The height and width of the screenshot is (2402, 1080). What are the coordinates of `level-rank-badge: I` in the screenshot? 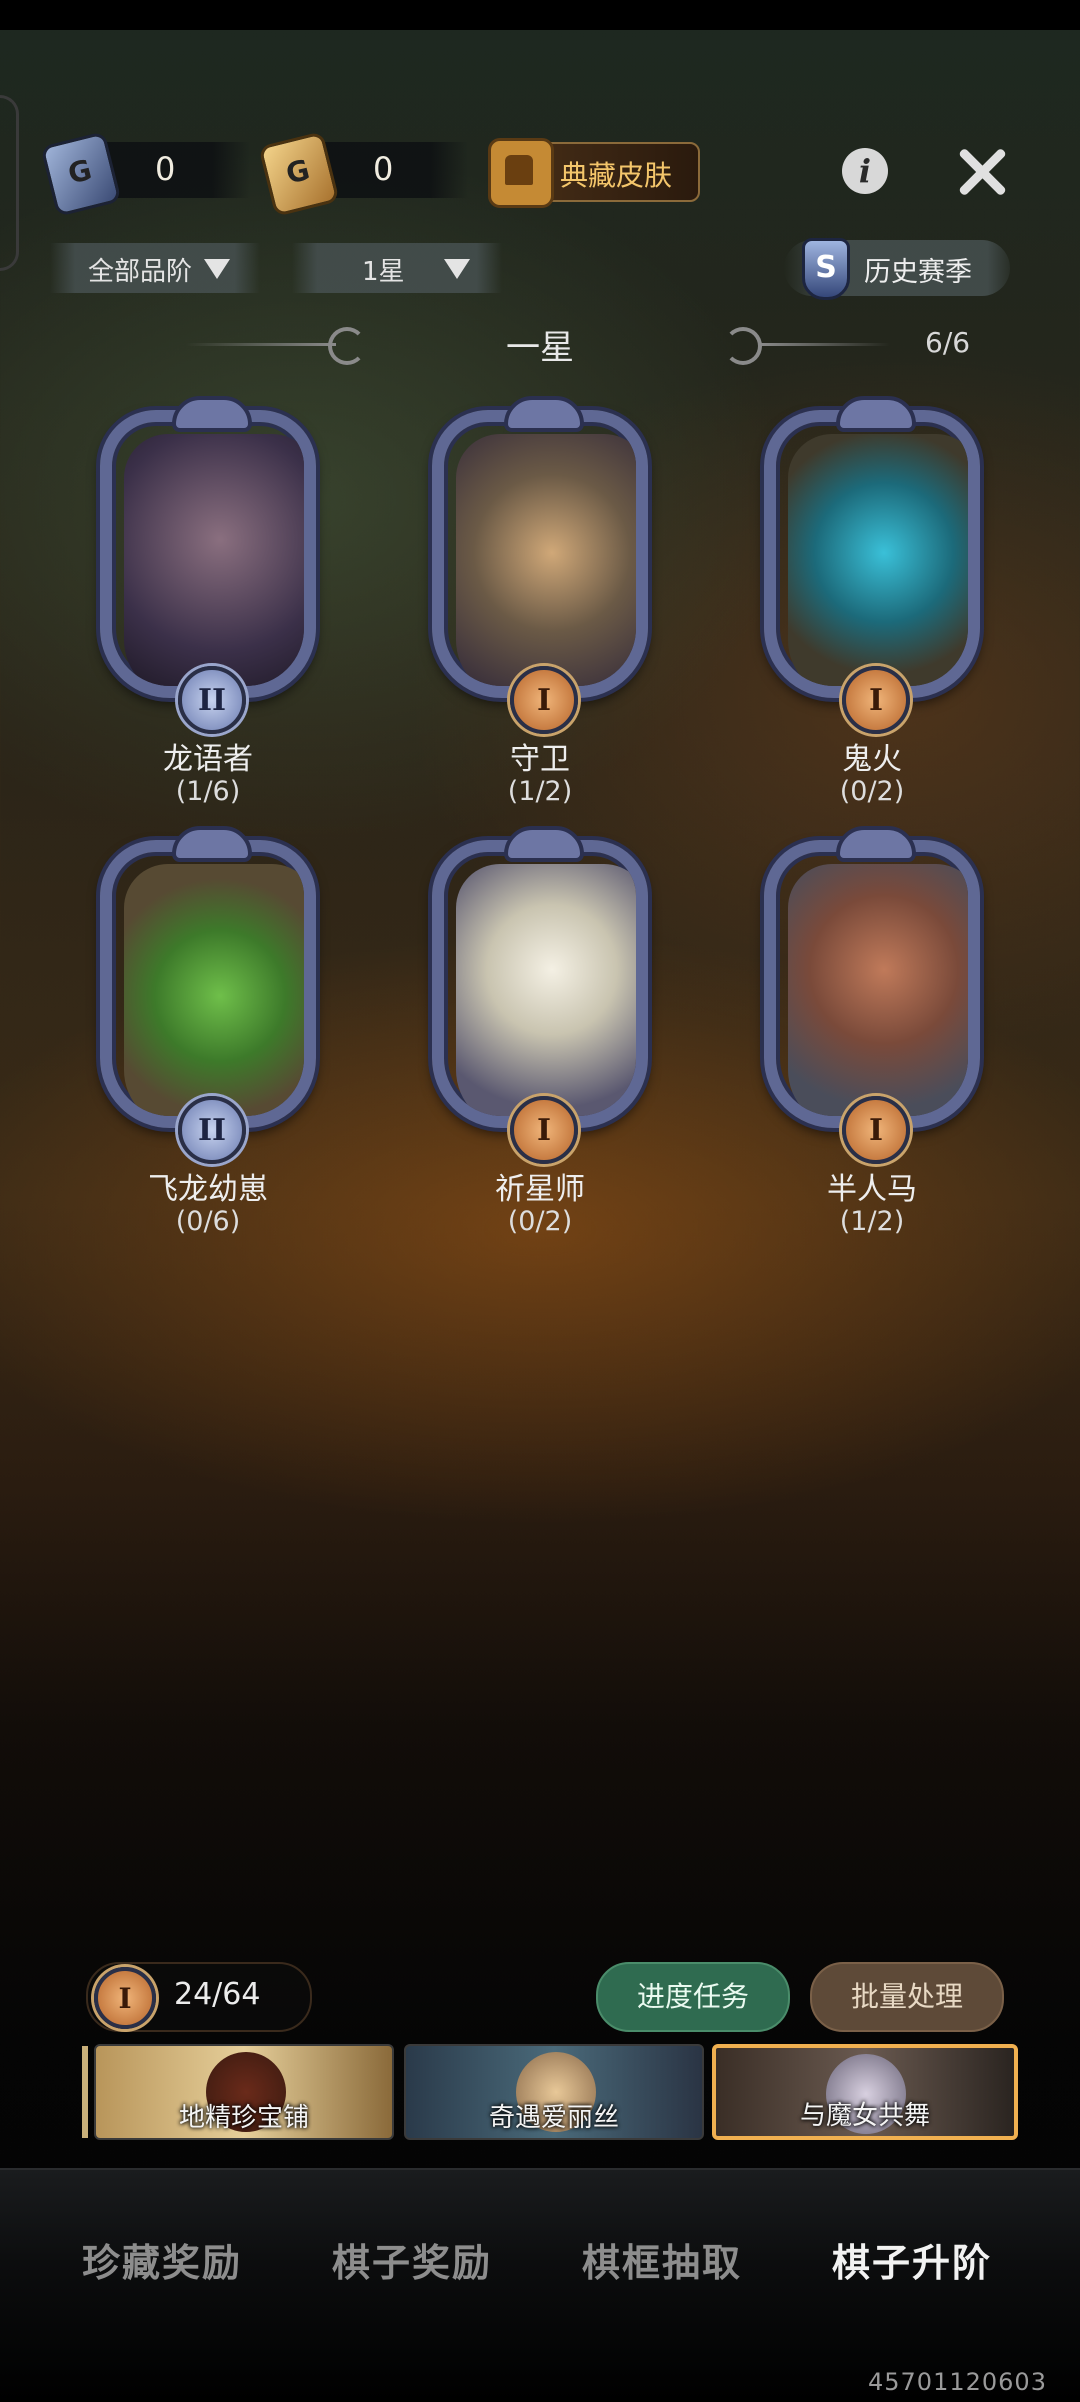 It's located at (125, 1998).